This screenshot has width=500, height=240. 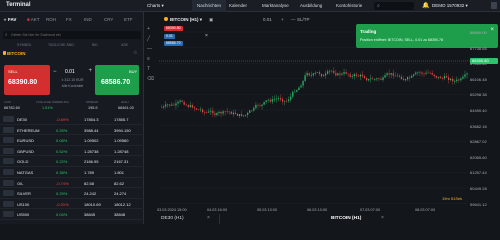 I want to click on list-item: ETHEREUM 0.25% 3988.44 3994.150, so click(x=72, y=130).